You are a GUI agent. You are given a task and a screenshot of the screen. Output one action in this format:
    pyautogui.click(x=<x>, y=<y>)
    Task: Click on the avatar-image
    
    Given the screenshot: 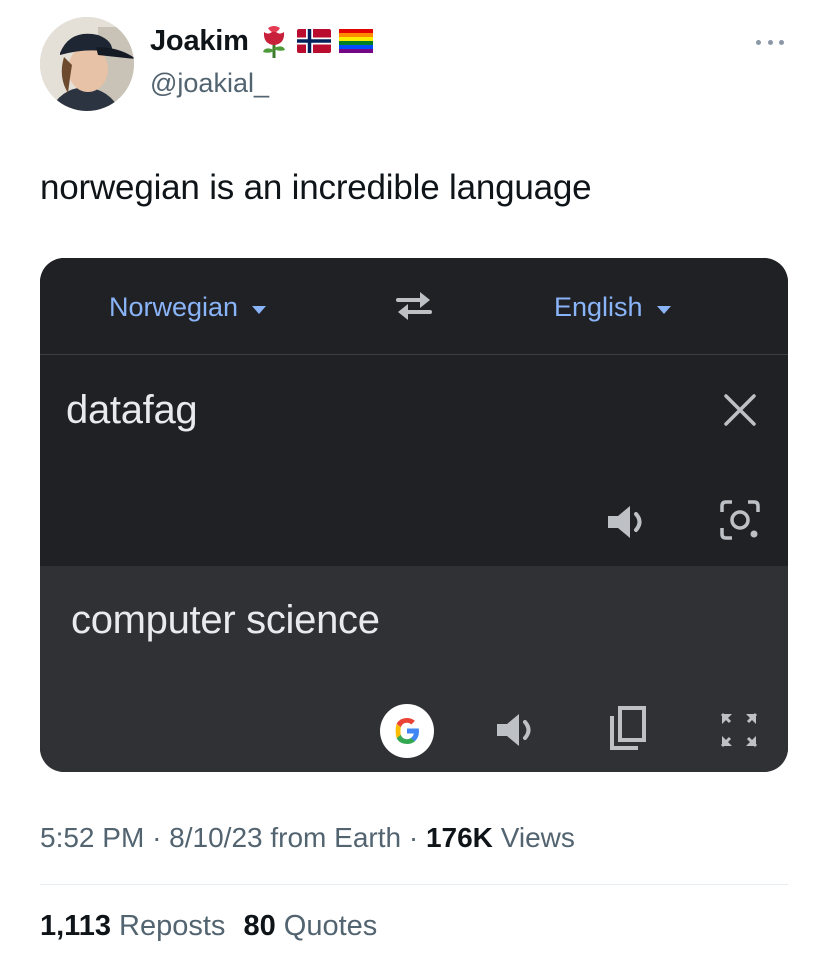 What is the action you would take?
    pyautogui.click(x=87, y=64)
    